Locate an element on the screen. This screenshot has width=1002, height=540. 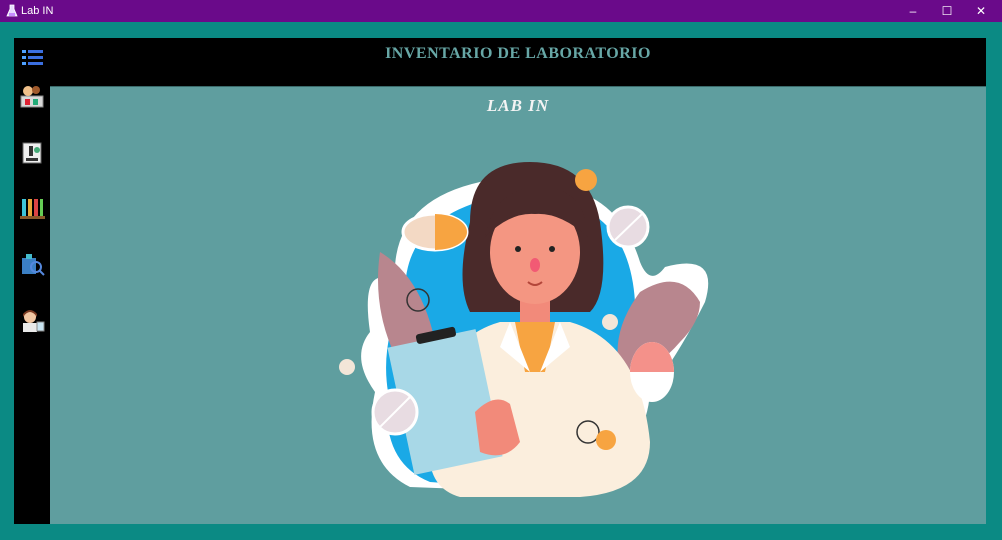
window-titlebar: Lab IN – ☐ ✕ is located at coordinates (501, 11).